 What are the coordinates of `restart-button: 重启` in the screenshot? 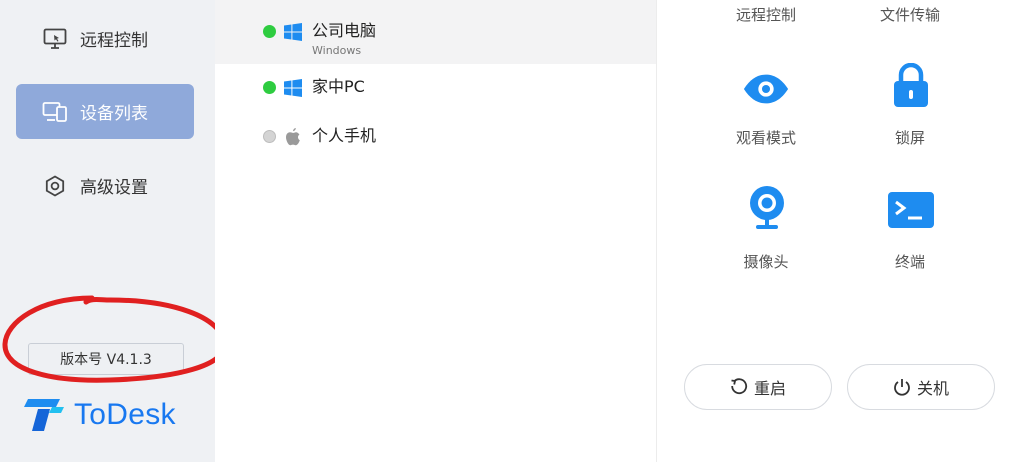 It's located at (758, 387).